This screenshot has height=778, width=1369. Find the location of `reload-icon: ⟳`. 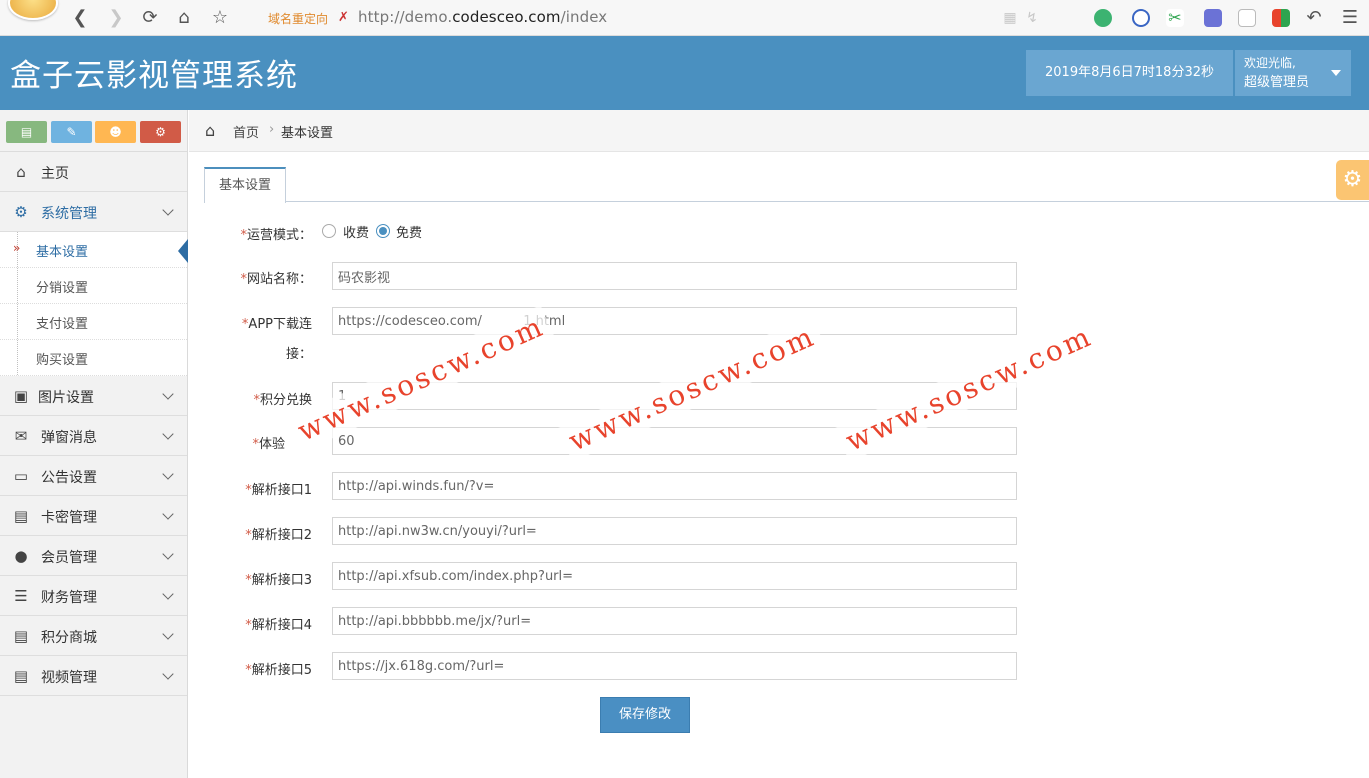

reload-icon: ⟳ is located at coordinates (150, 18).